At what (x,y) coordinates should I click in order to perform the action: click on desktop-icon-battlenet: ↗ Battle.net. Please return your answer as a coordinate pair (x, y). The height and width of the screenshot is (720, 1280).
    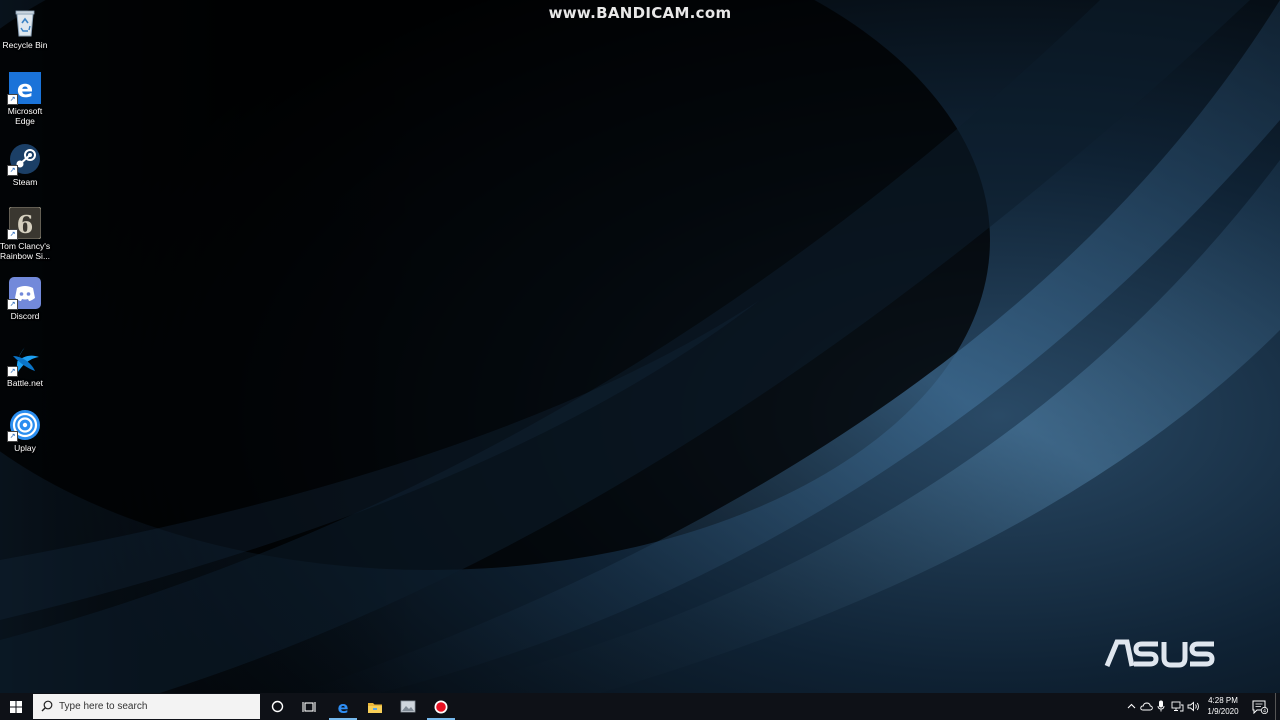
    Looking at the image, I should click on (25, 366).